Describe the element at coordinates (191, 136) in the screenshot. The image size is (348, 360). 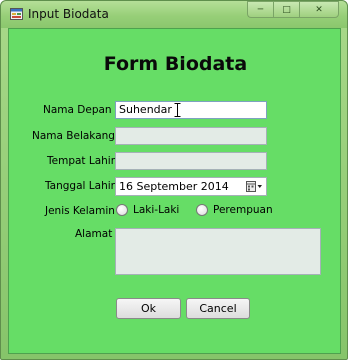
I see `nama-belakang-input` at that location.